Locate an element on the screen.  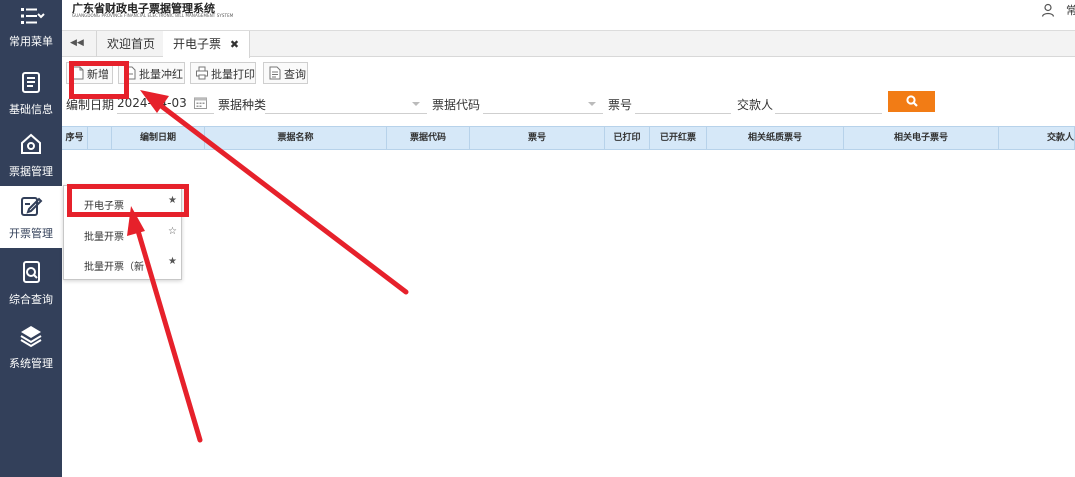
menu-item-label: 批量开票 is located at coordinates (104, 237).